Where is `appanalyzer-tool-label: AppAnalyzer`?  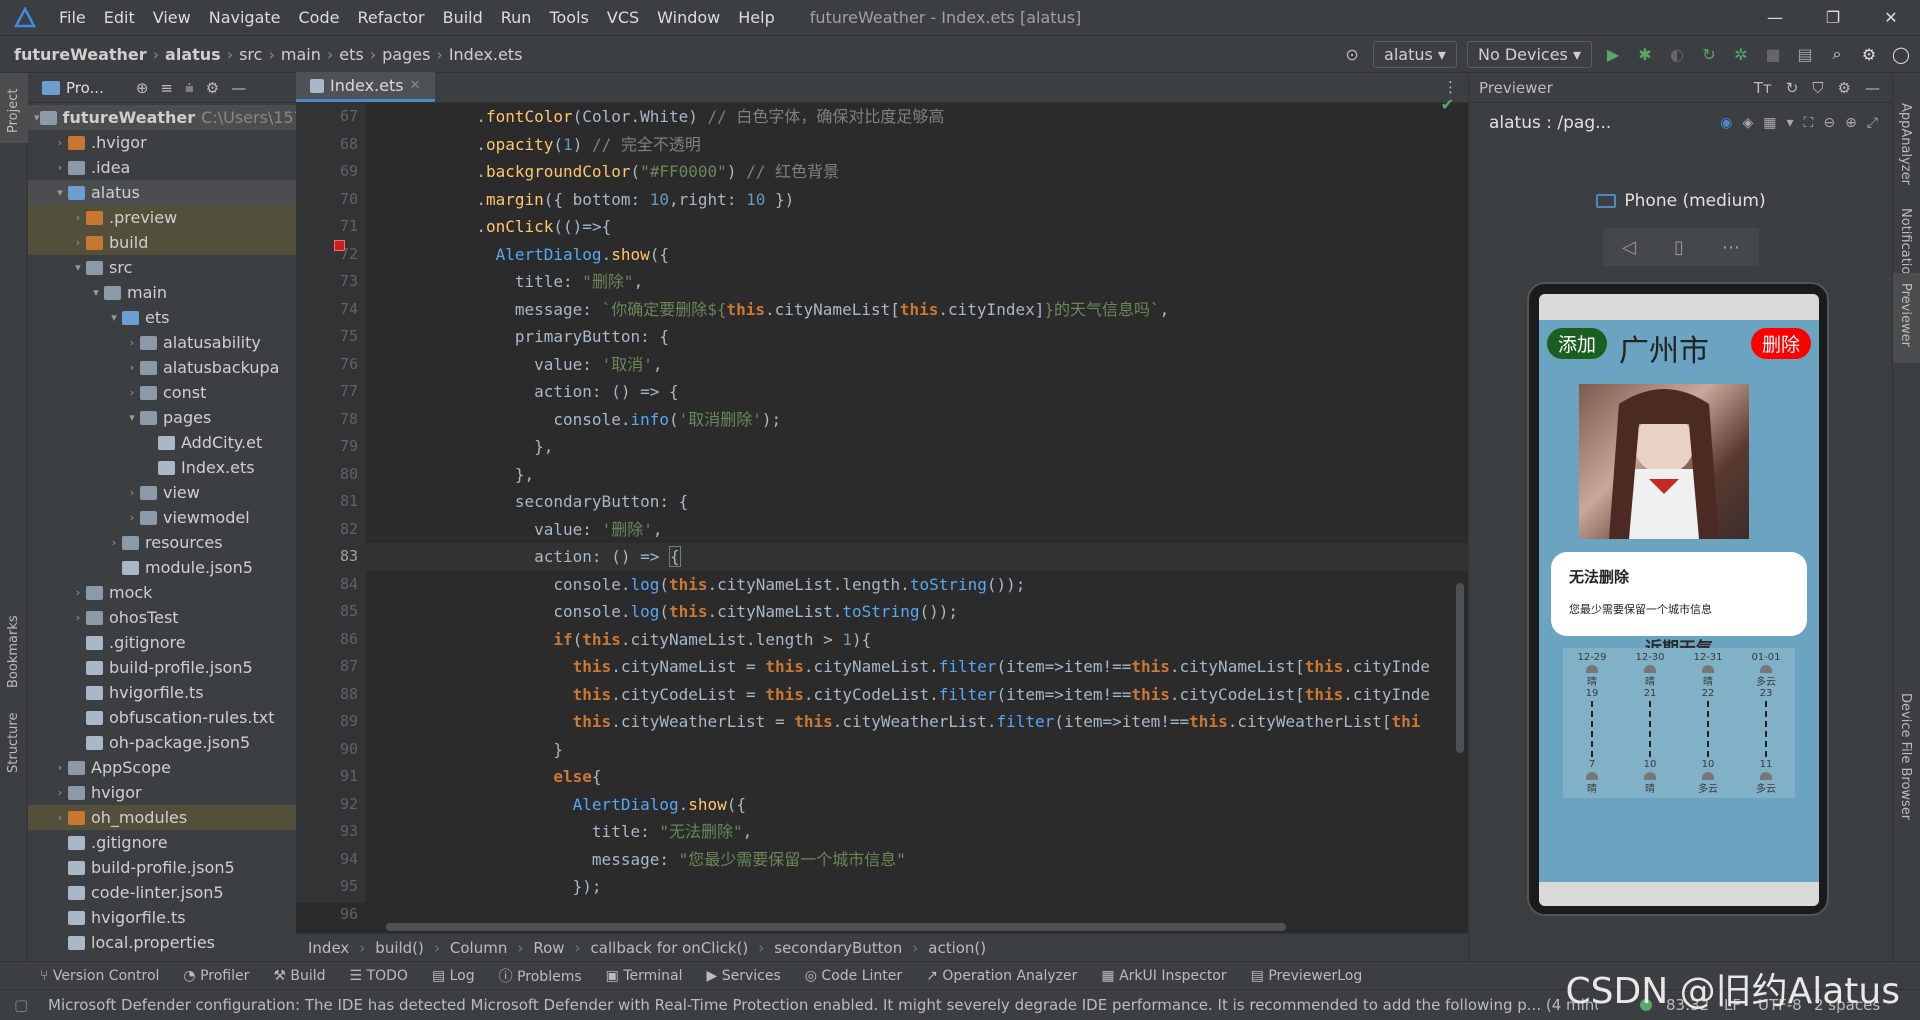 appanalyzer-tool-label: AppAnalyzer is located at coordinates (1905, 144).